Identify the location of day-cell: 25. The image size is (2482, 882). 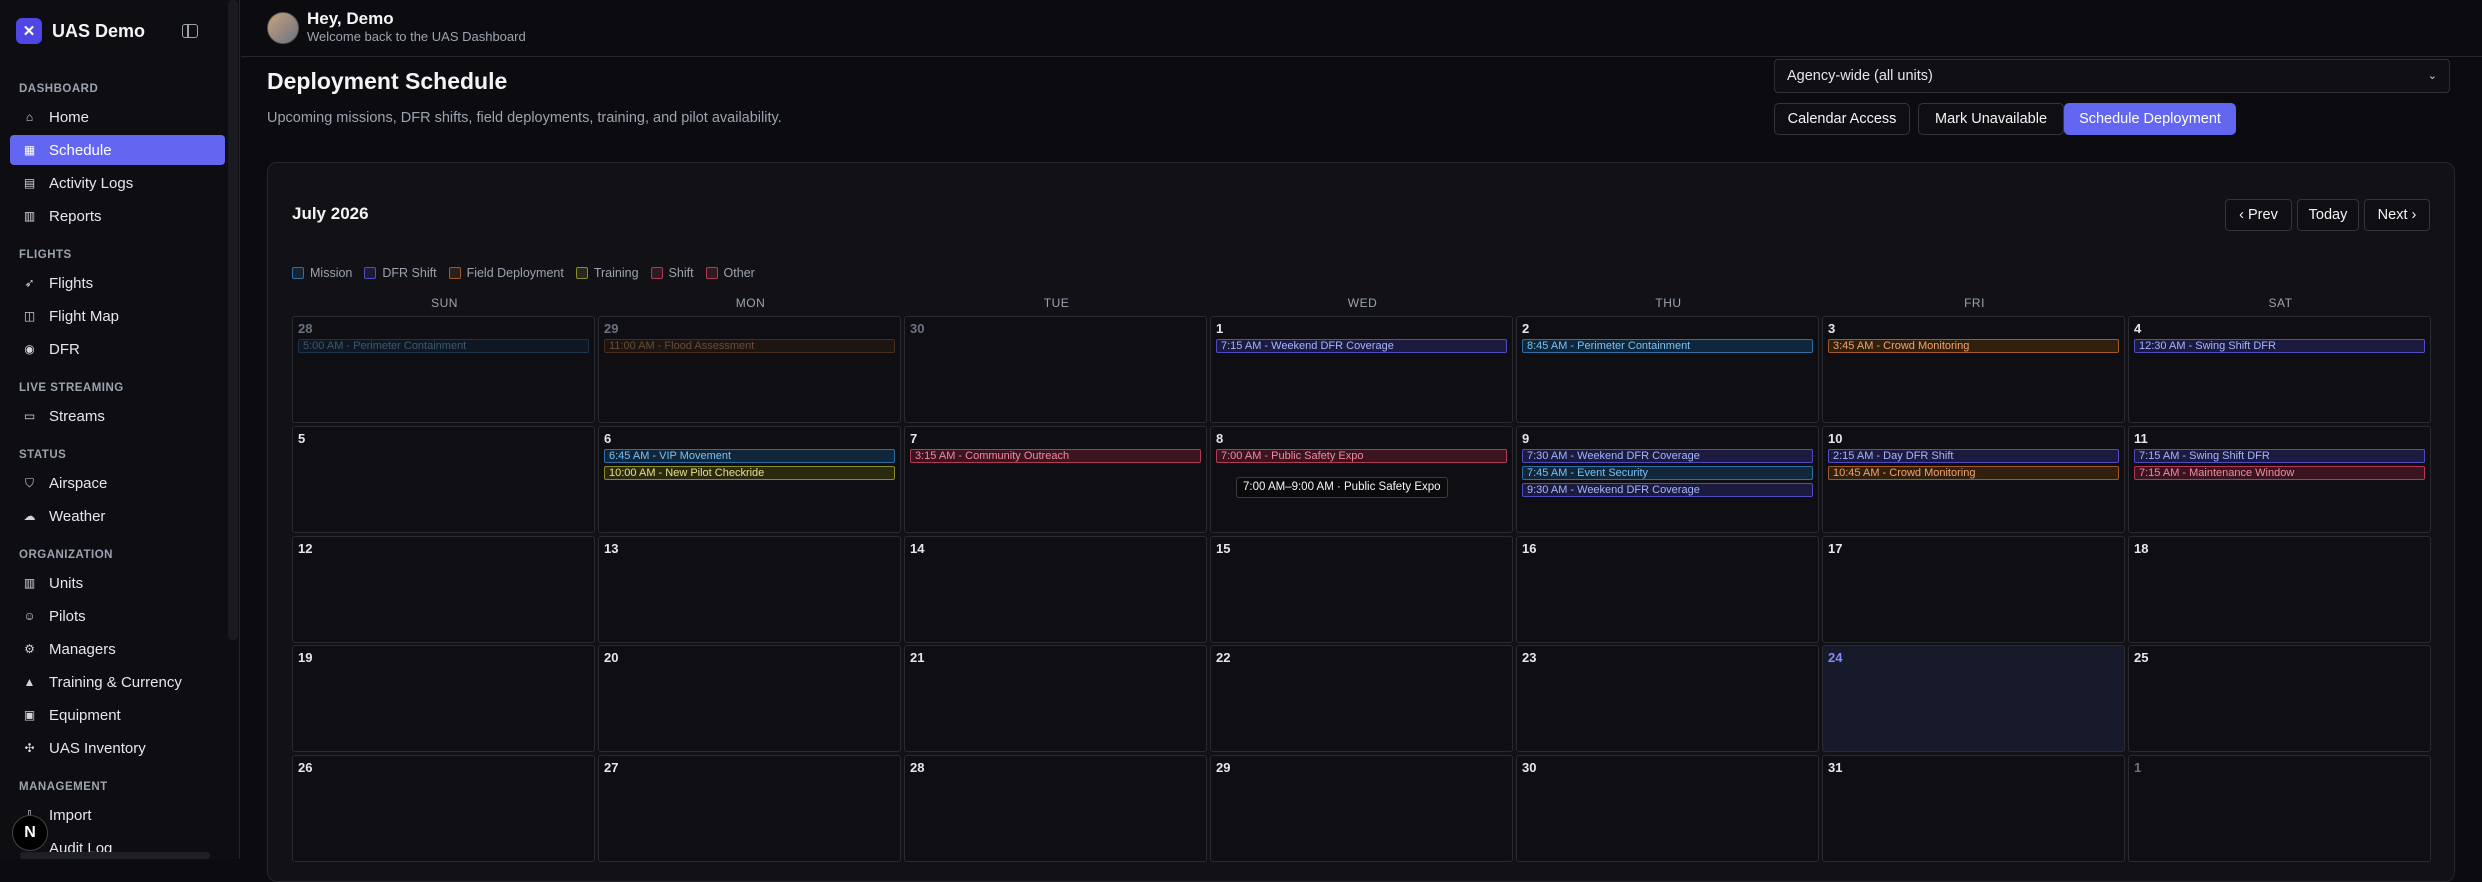
(2279, 698).